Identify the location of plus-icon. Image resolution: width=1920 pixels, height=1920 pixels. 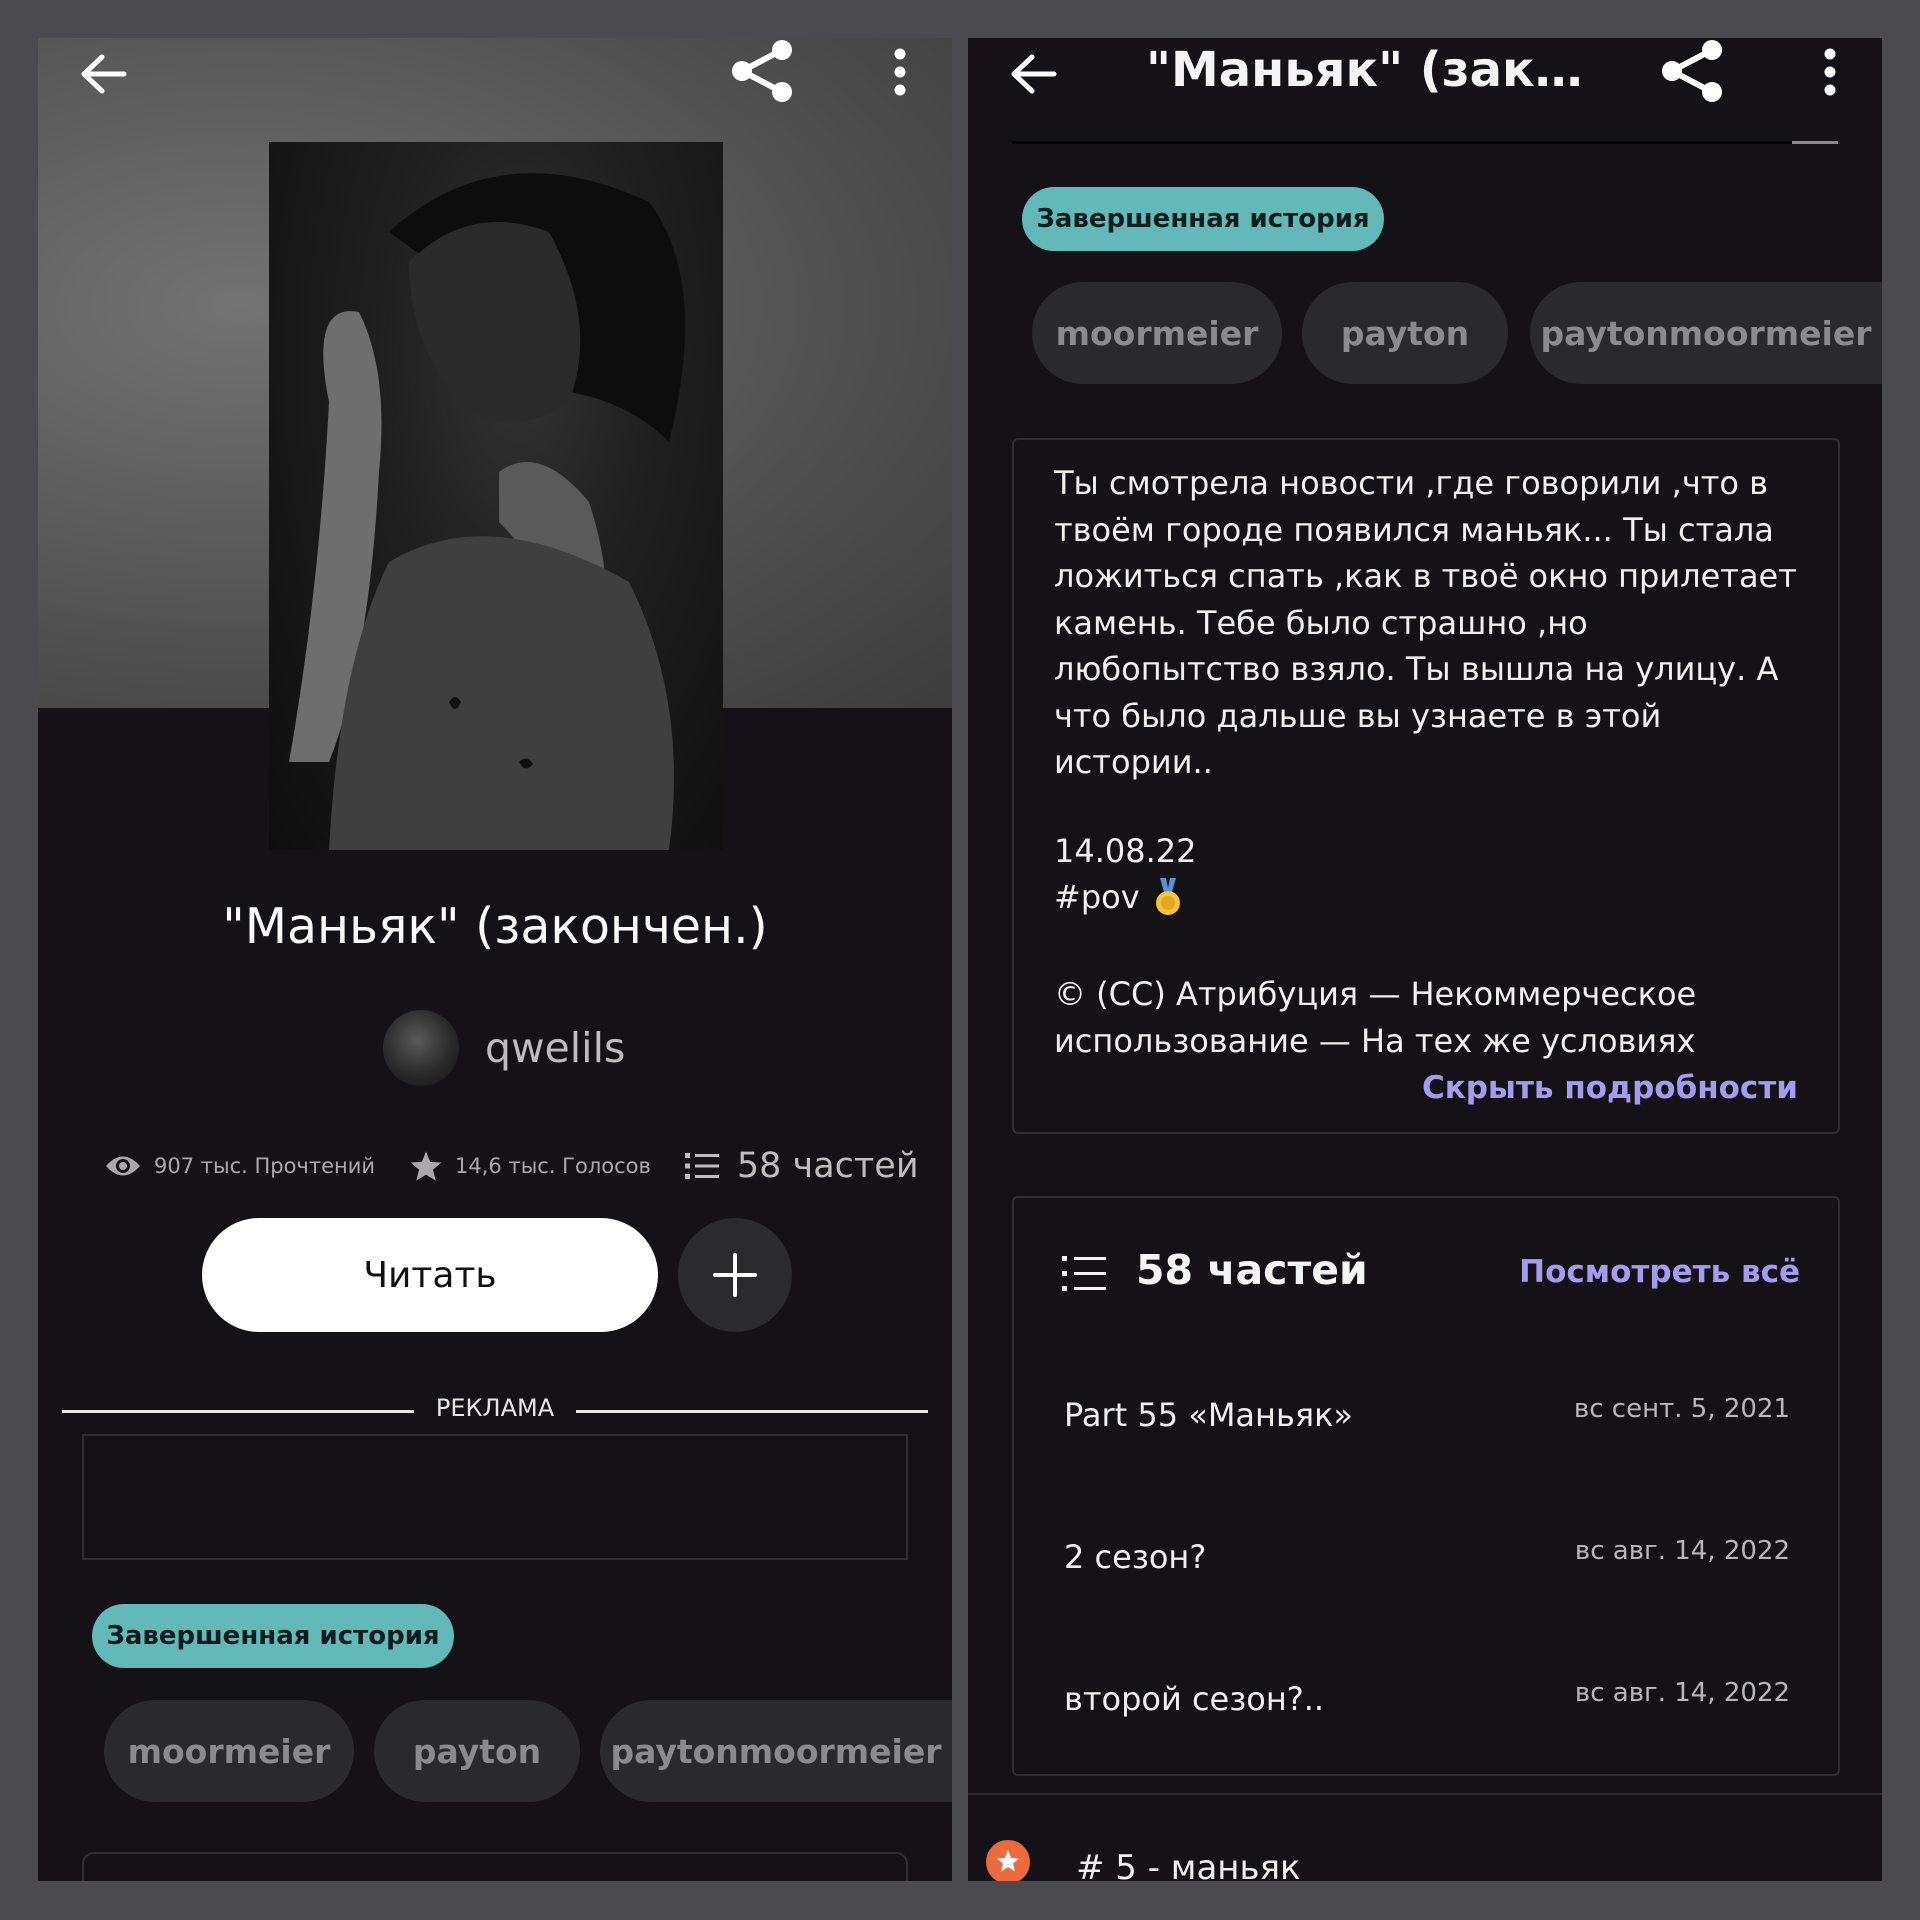
(735, 1275).